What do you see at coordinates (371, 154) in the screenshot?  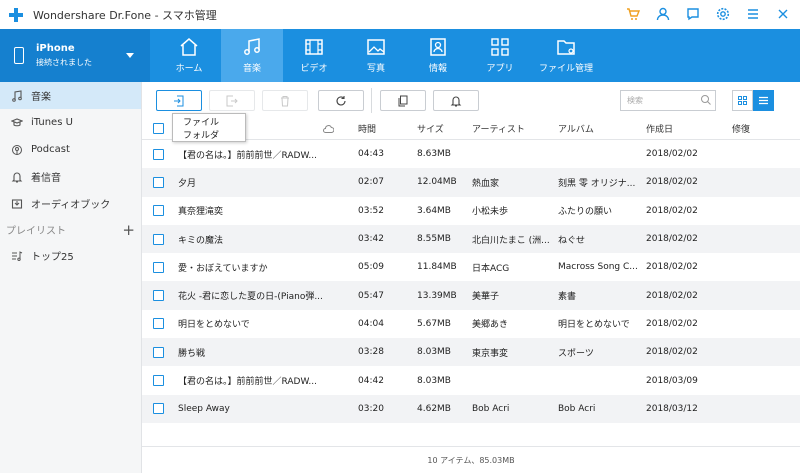 I see `cell-time: 04:43` at bounding box center [371, 154].